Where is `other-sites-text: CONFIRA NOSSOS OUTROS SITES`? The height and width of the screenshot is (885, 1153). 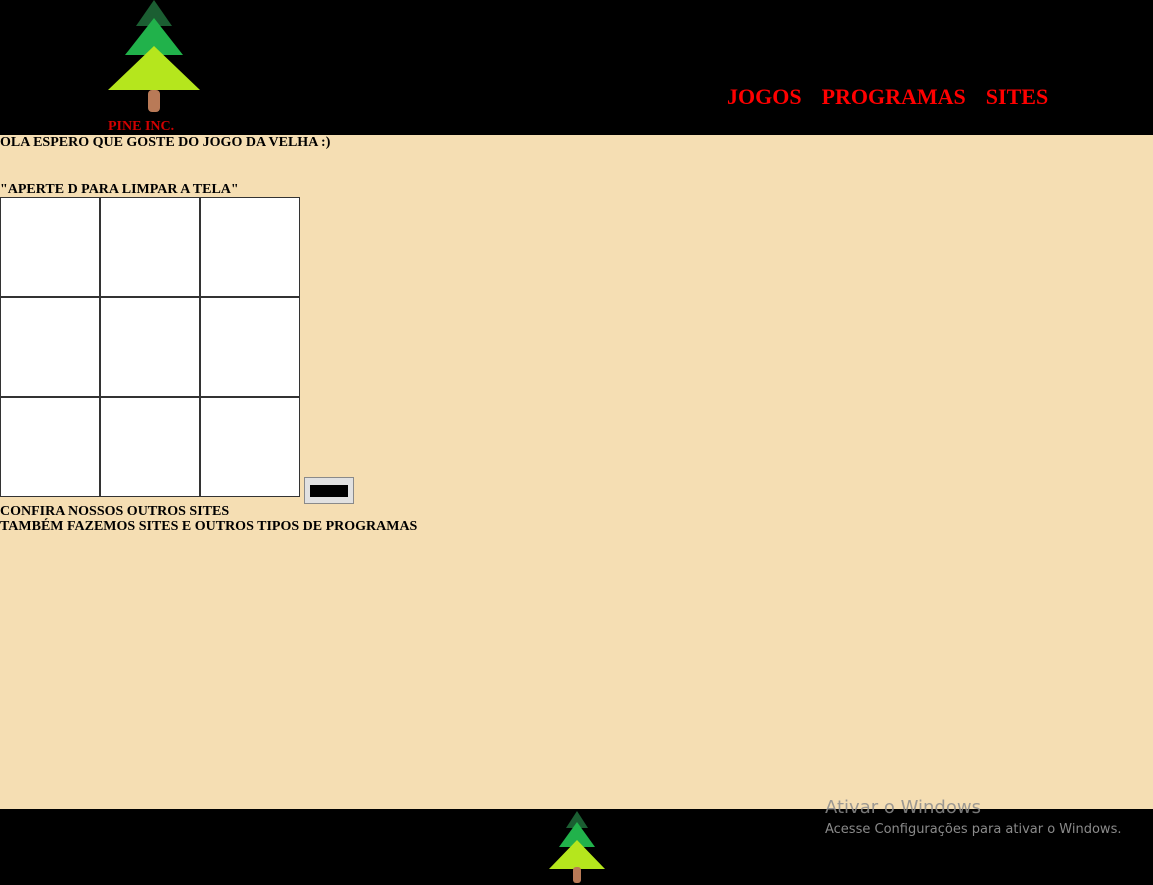
other-sites-text: CONFIRA NOSSOS OUTROS SITES is located at coordinates (115, 511).